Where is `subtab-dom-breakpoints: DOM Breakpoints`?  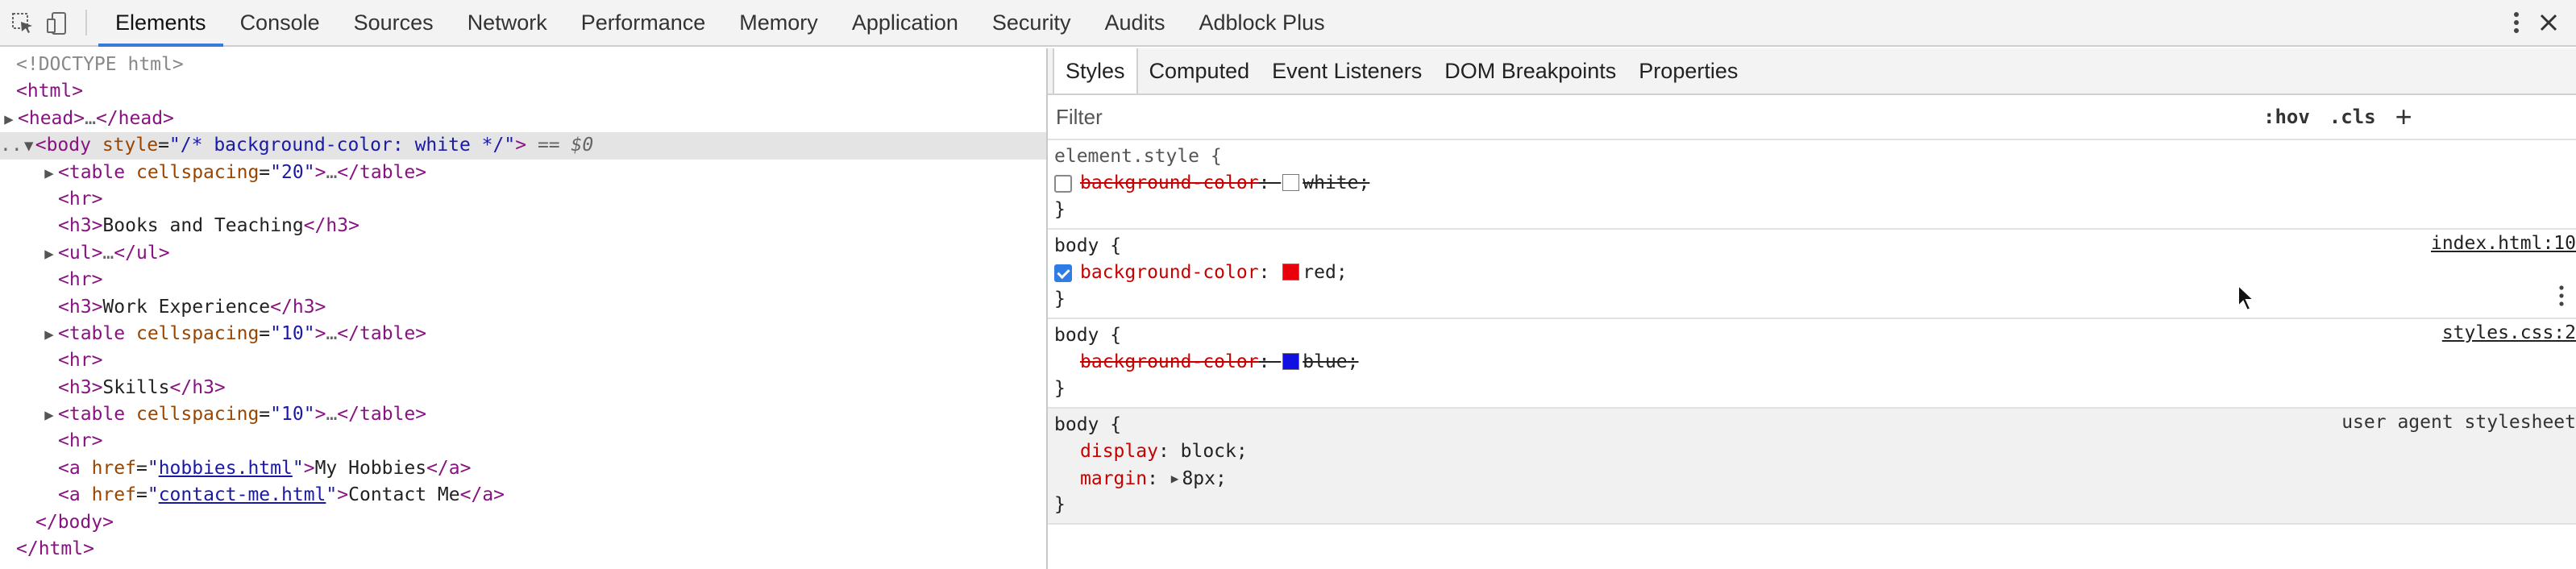 subtab-dom-breakpoints: DOM Breakpoints is located at coordinates (1530, 70).